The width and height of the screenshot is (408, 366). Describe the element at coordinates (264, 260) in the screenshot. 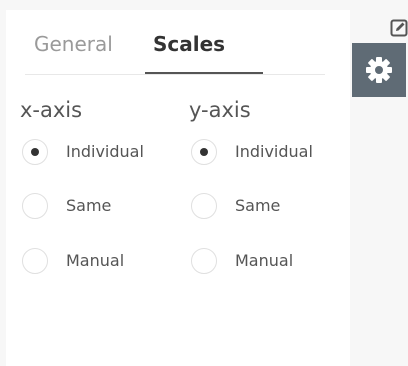

I see `y-axis-manual-label: Manual` at that location.